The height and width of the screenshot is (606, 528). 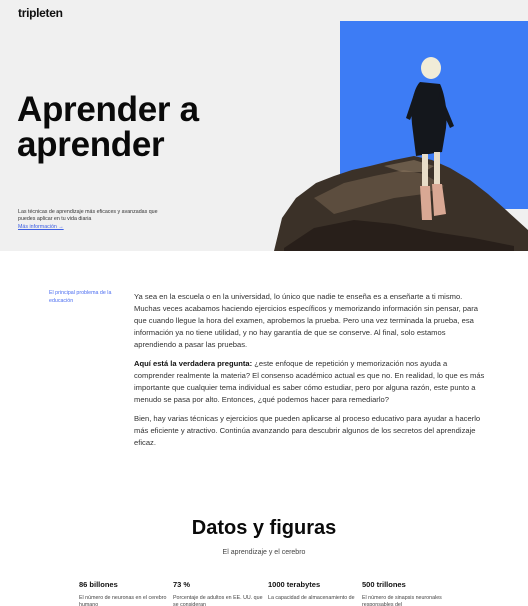 I want to click on more-info-link: Más información →, so click(x=41, y=227).